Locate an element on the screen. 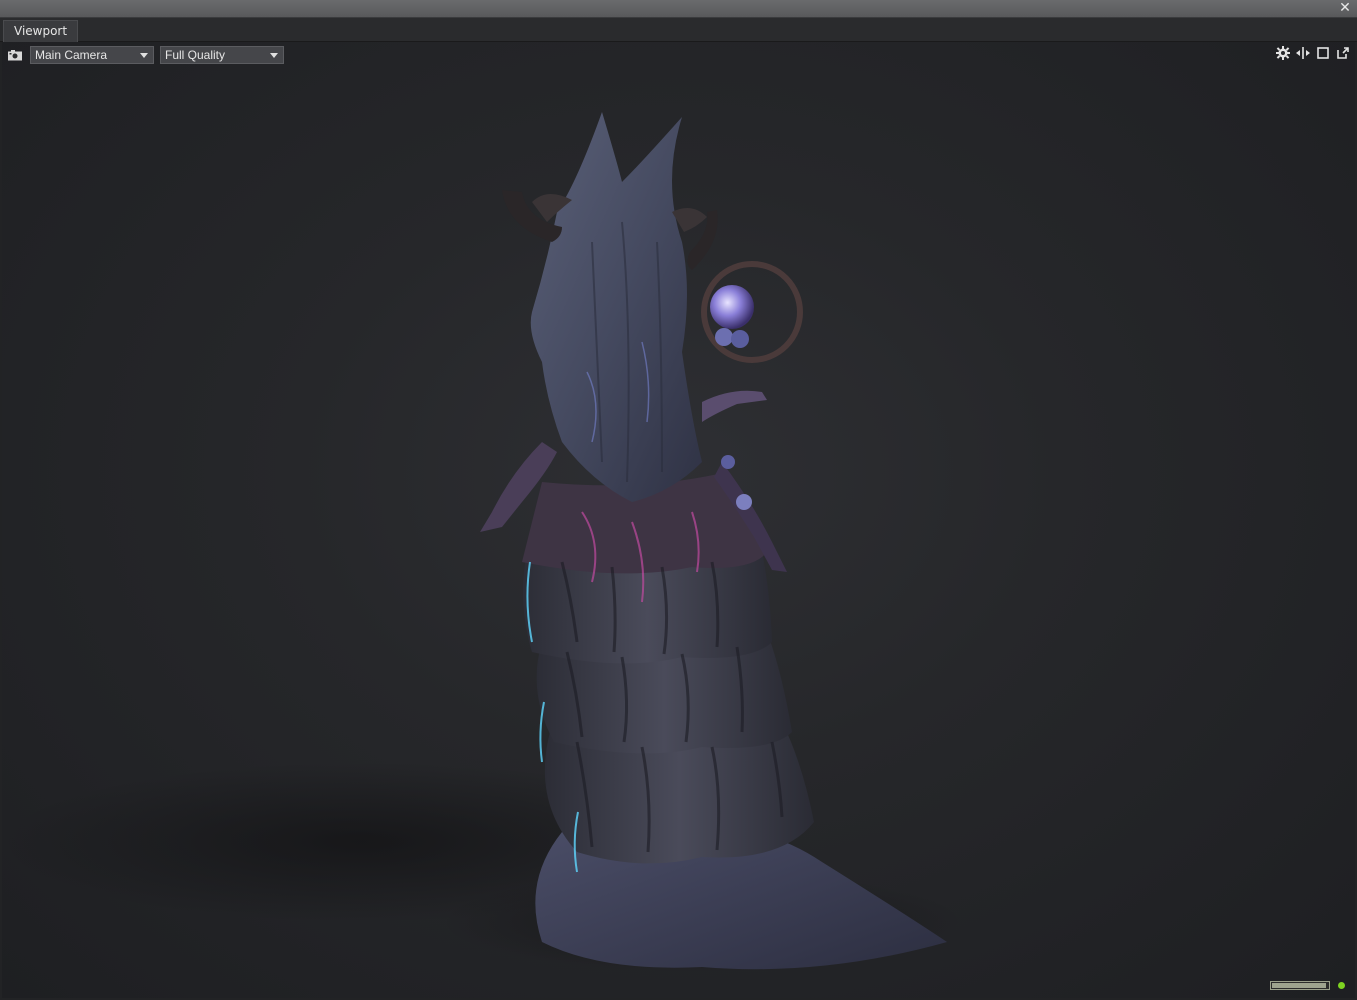  viewport-right-tools is located at coordinates (1313, 53).